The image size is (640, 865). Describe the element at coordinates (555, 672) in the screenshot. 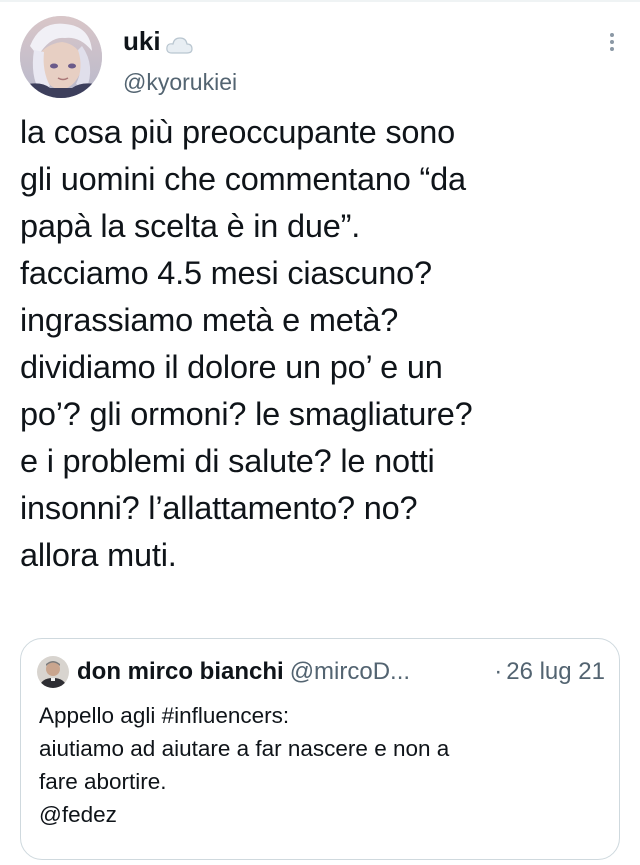

I see `quoted-date: 26 lug 21` at that location.